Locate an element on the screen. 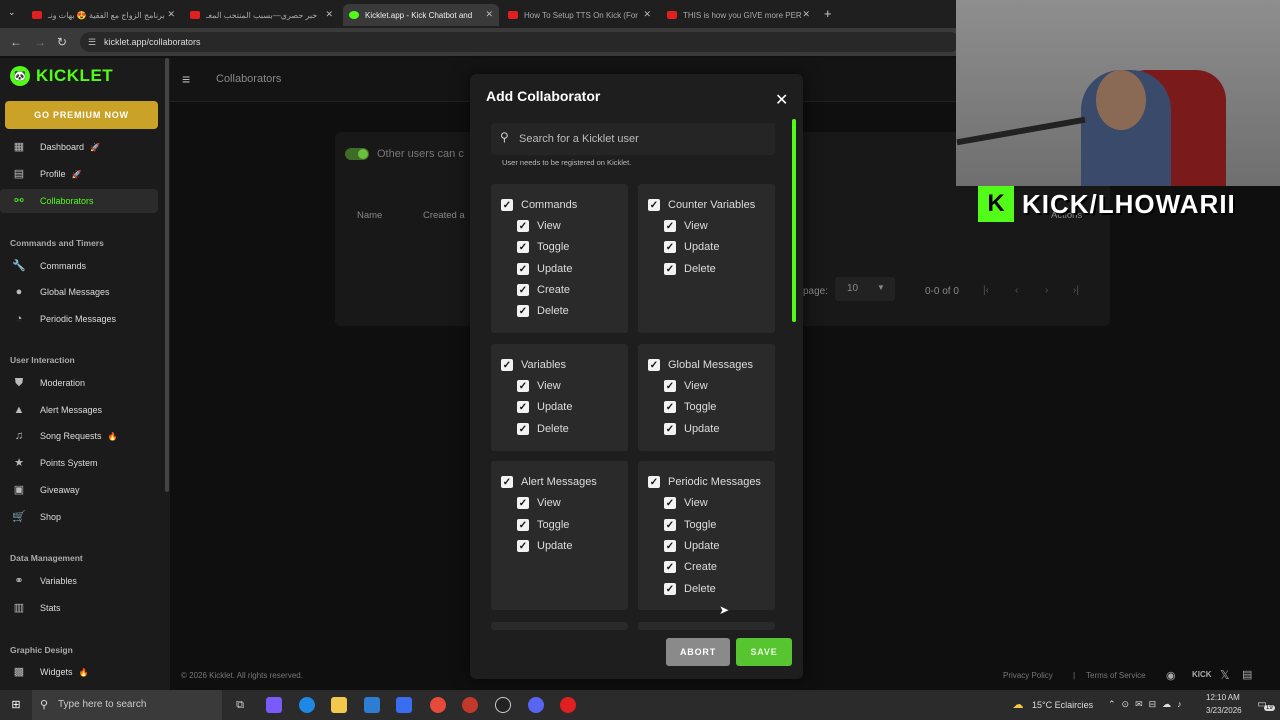  forward-icon: → is located at coordinates (40, 42).